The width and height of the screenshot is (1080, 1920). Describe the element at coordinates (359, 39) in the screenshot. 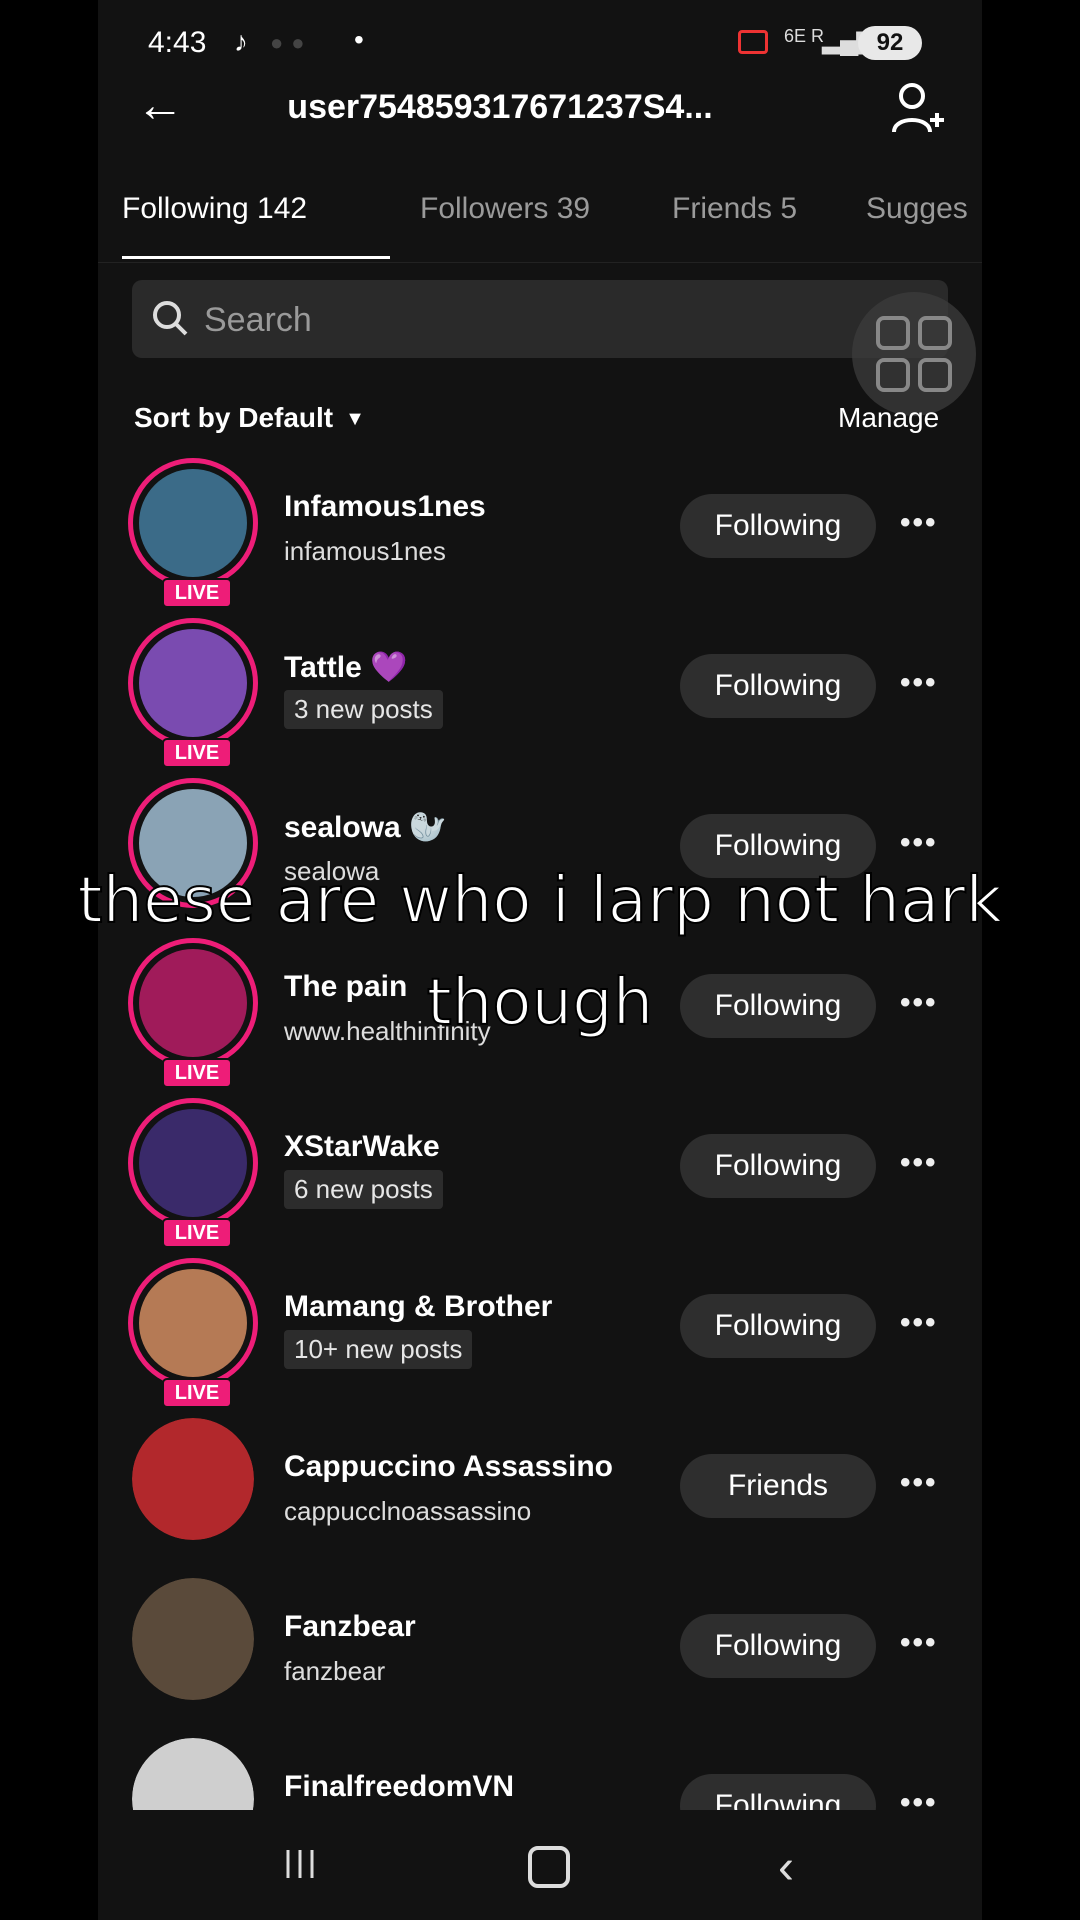

I see `more-notifications-icon: •` at that location.